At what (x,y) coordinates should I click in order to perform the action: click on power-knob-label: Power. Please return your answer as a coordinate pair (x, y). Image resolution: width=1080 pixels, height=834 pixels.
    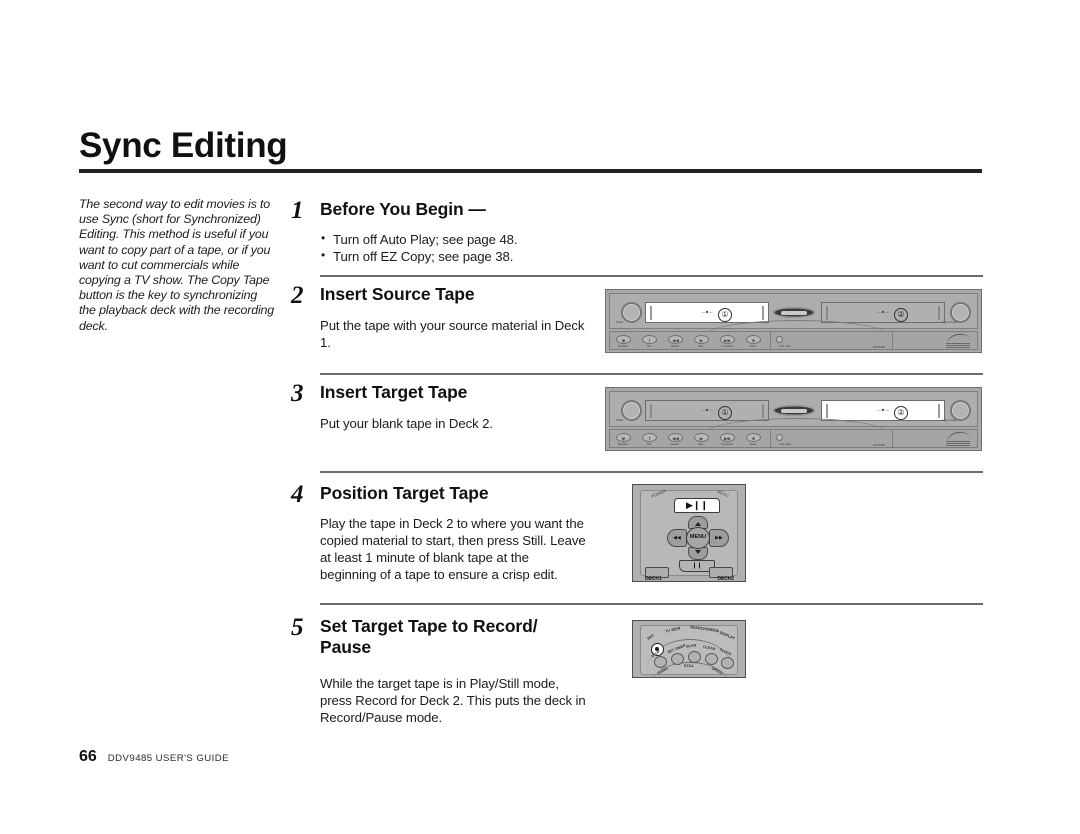
    Looking at the image, I should click on (620, 322).